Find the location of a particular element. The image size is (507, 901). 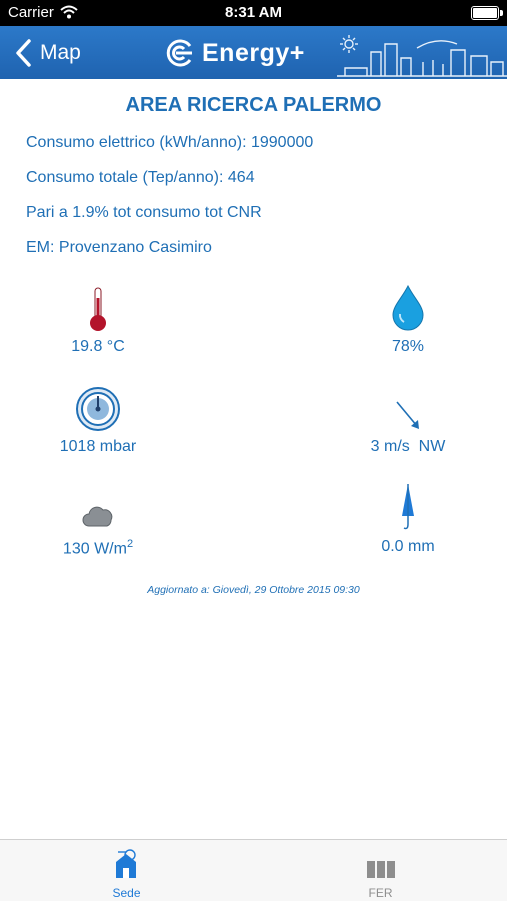

building-site-icon is located at coordinates (125, 863).